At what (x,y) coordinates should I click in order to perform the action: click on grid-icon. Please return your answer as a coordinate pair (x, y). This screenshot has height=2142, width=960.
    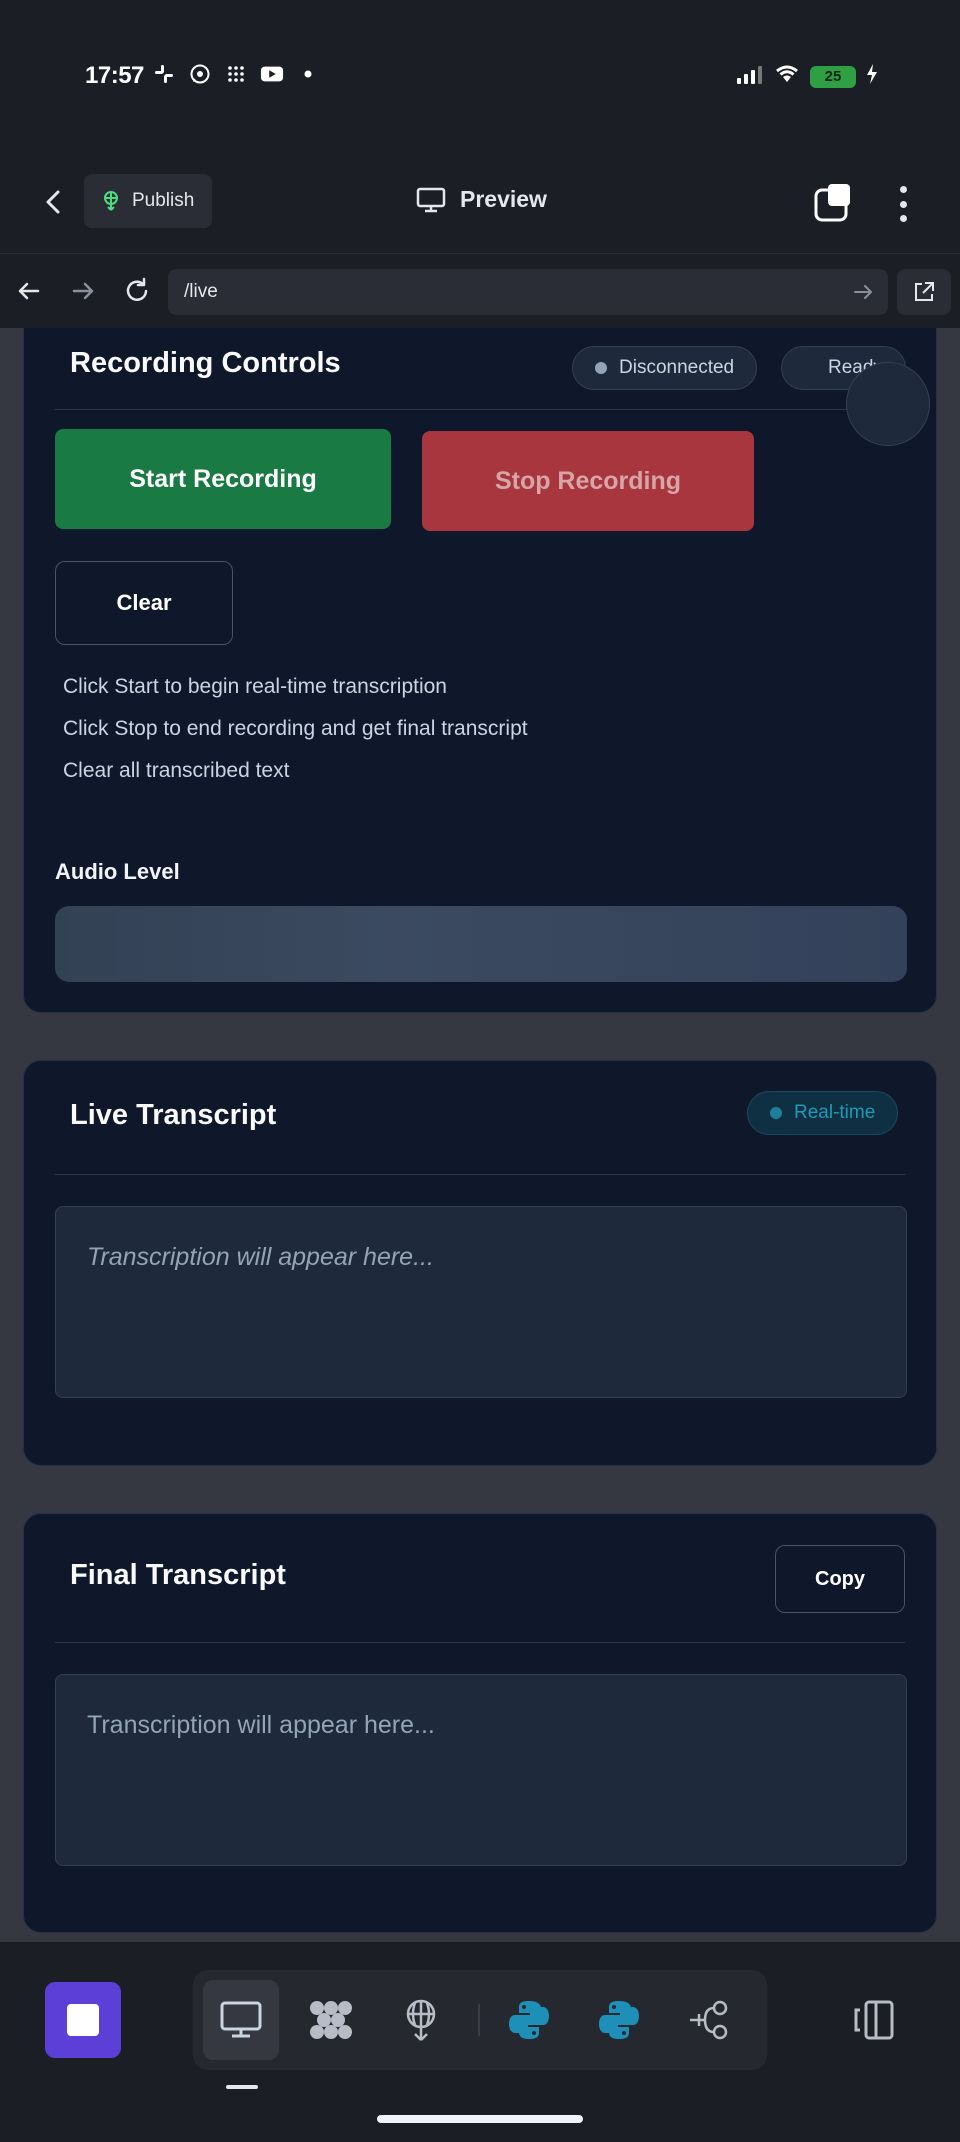
    Looking at the image, I should click on (236, 74).